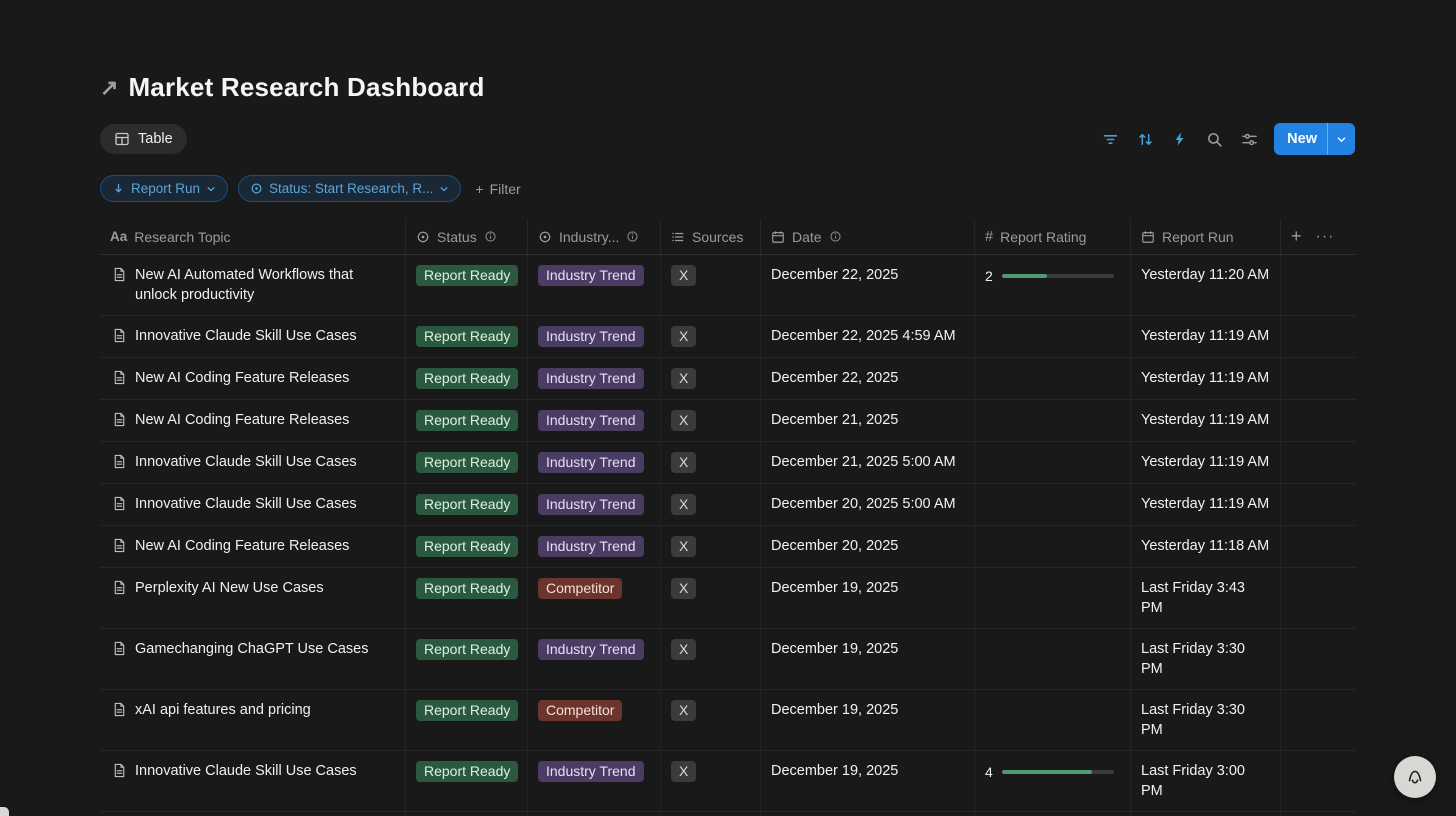  What do you see at coordinates (868, 504) in the screenshot?
I see `date-cell: December 20, 2025 5:00 AM` at bounding box center [868, 504].